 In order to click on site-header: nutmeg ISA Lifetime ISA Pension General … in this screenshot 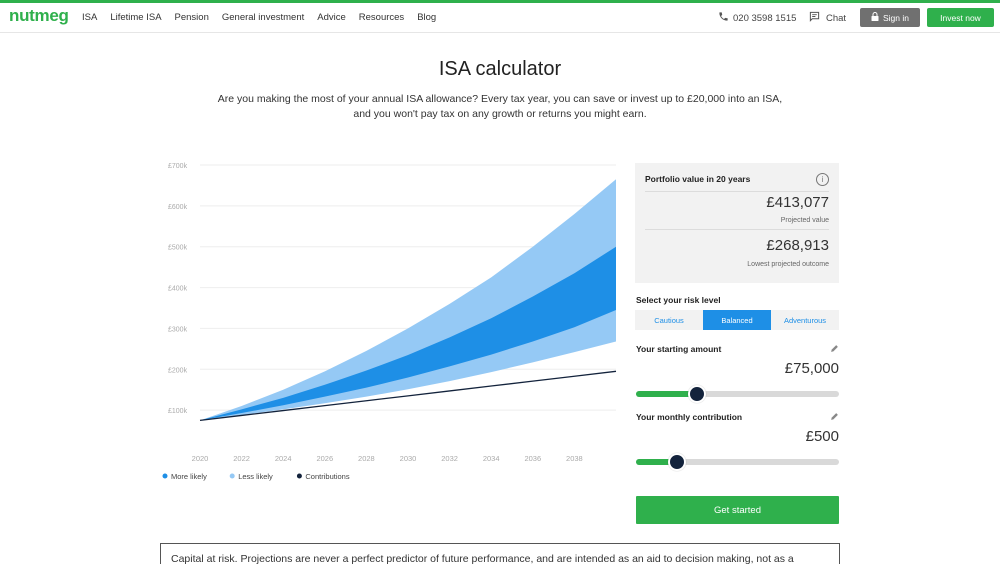, I will do `click(500, 18)`.